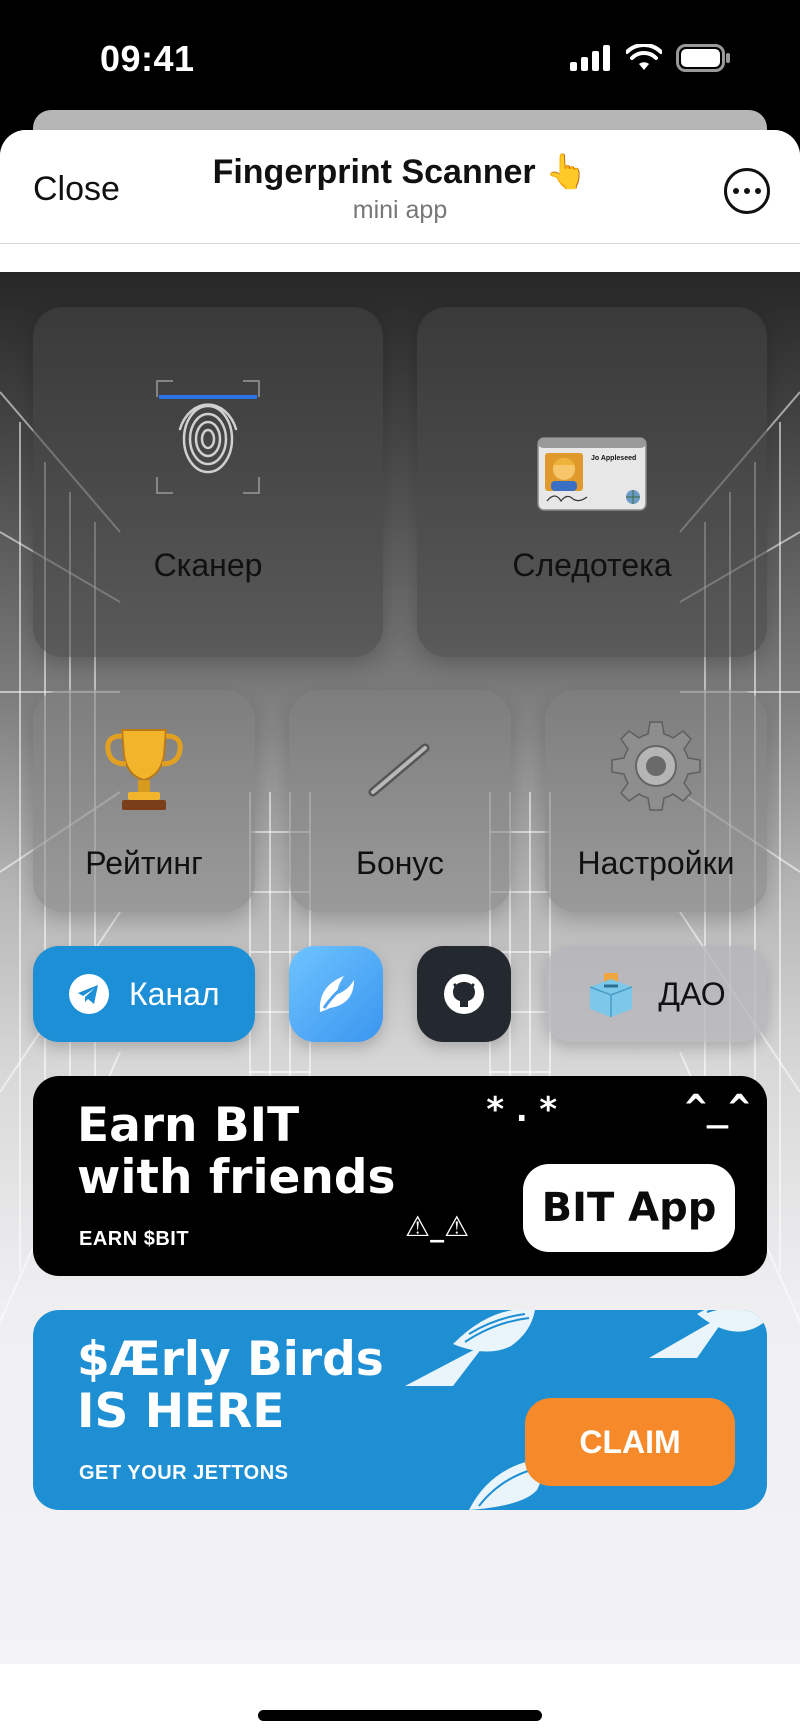 The image size is (800, 1734). What do you see at coordinates (147, 58) in the screenshot?
I see `status-time: 09:41` at bounding box center [147, 58].